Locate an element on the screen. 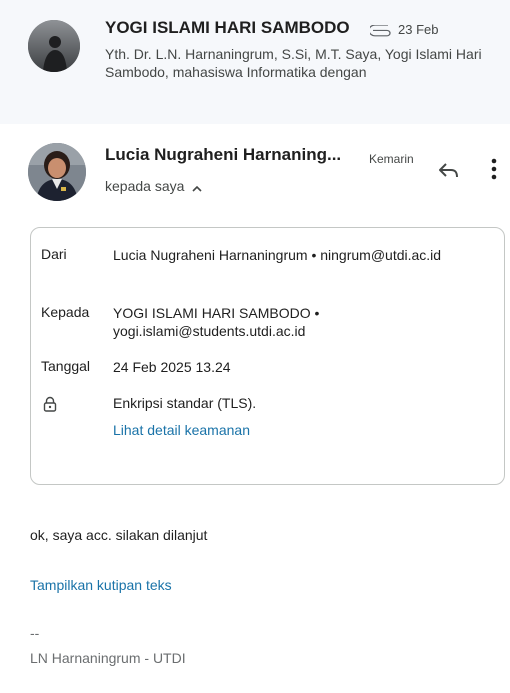 Image resolution: width=510 pixels, height=693 pixels. recipient-toggle: kepada saya is located at coordinates (154, 186).